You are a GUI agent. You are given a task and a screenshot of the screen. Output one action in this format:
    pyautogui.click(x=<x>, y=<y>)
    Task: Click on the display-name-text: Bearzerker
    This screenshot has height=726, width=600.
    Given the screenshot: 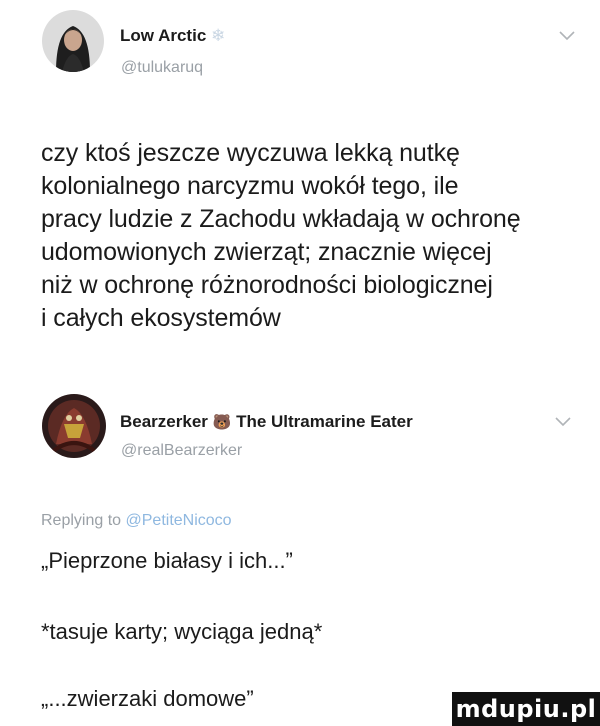 What is the action you would take?
    pyautogui.click(x=164, y=421)
    